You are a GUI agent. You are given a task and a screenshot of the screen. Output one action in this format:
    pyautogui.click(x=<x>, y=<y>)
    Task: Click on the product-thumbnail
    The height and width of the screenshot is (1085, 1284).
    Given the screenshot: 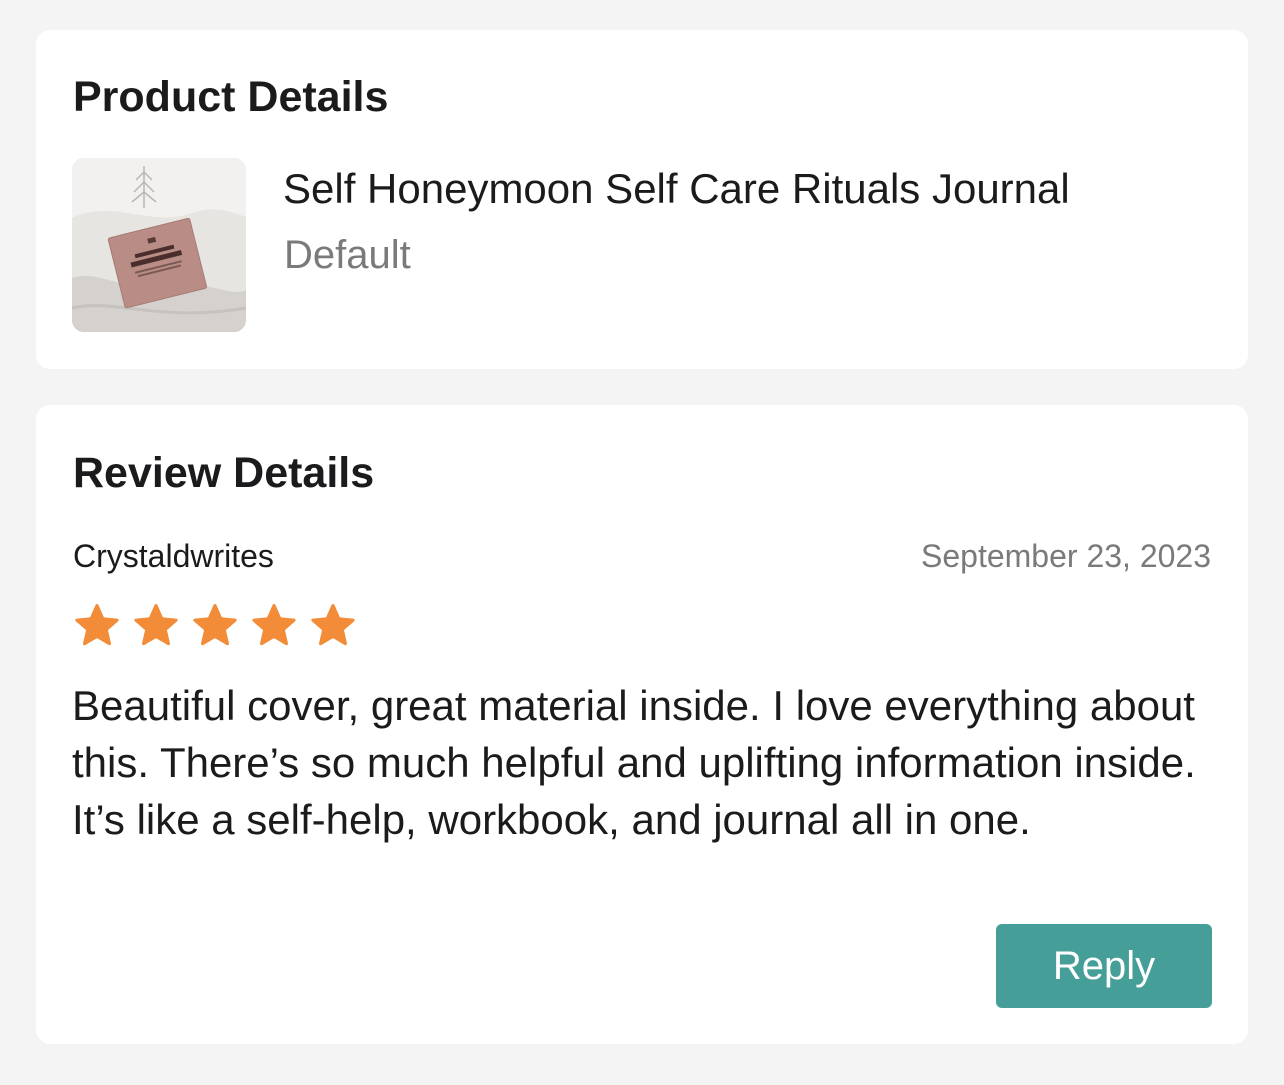 What is the action you would take?
    pyautogui.click(x=159, y=245)
    